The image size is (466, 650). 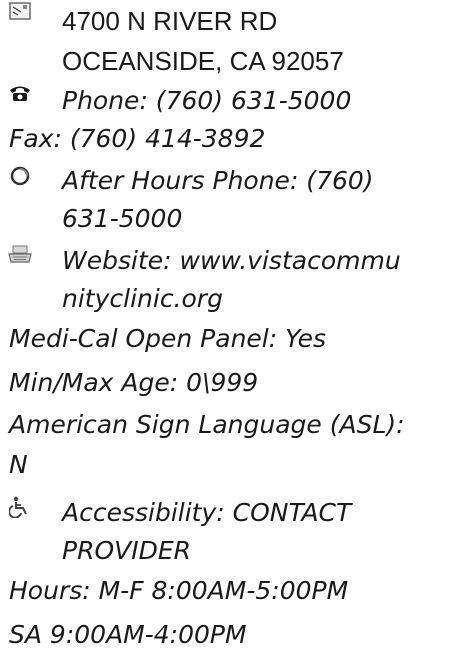 What do you see at coordinates (206, 101) in the screenshot?
I see `phone-number: Phone: (760) 631-5000` at bounding box center [206, 101].